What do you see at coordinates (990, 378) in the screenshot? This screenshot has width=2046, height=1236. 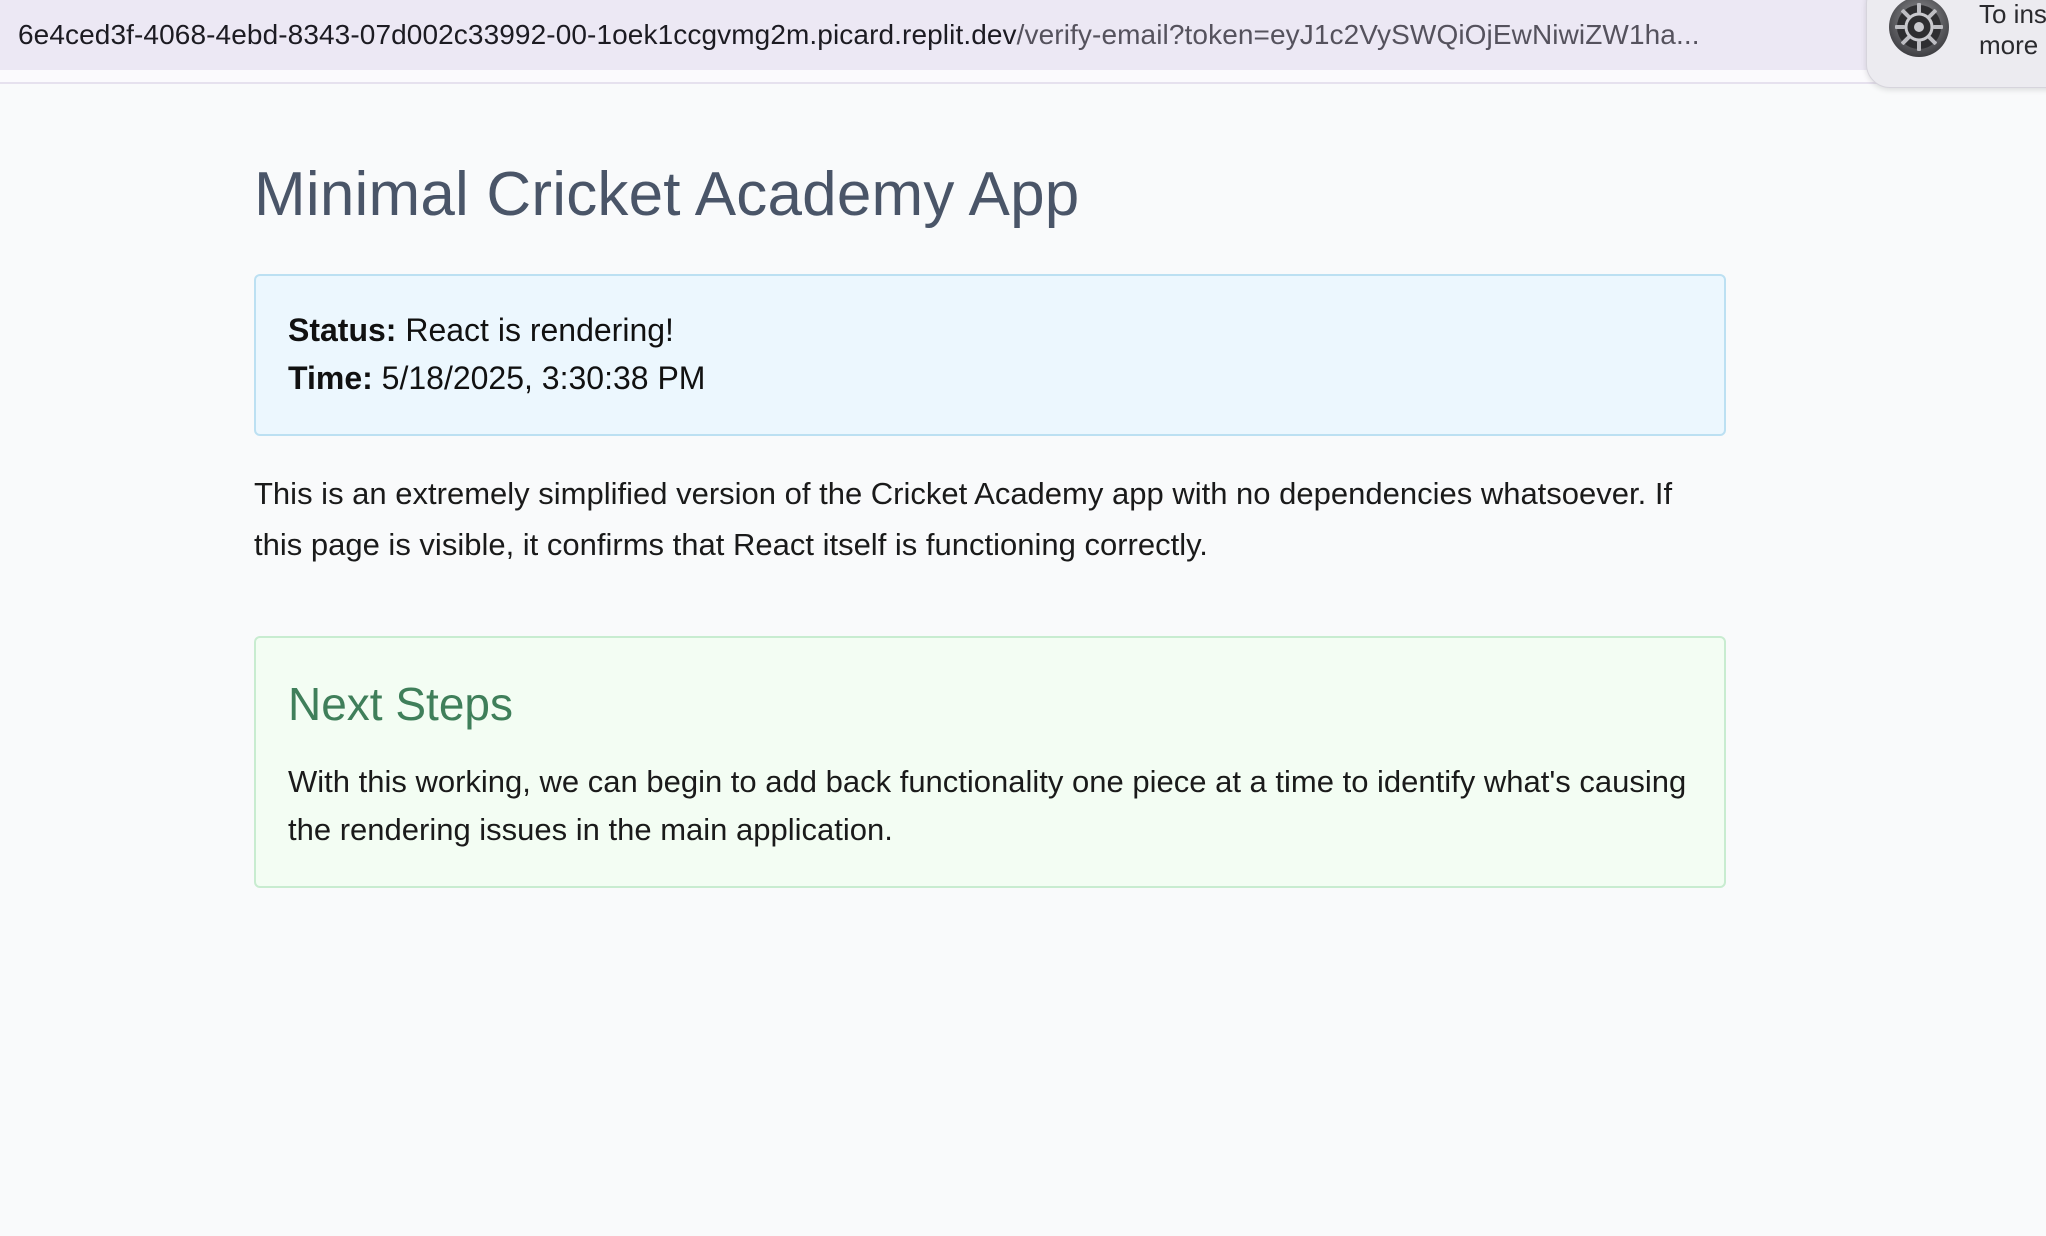 I see `time-line: Time: 5/18/2025, 3:30:38 PM` at bounding box center [990, 378].